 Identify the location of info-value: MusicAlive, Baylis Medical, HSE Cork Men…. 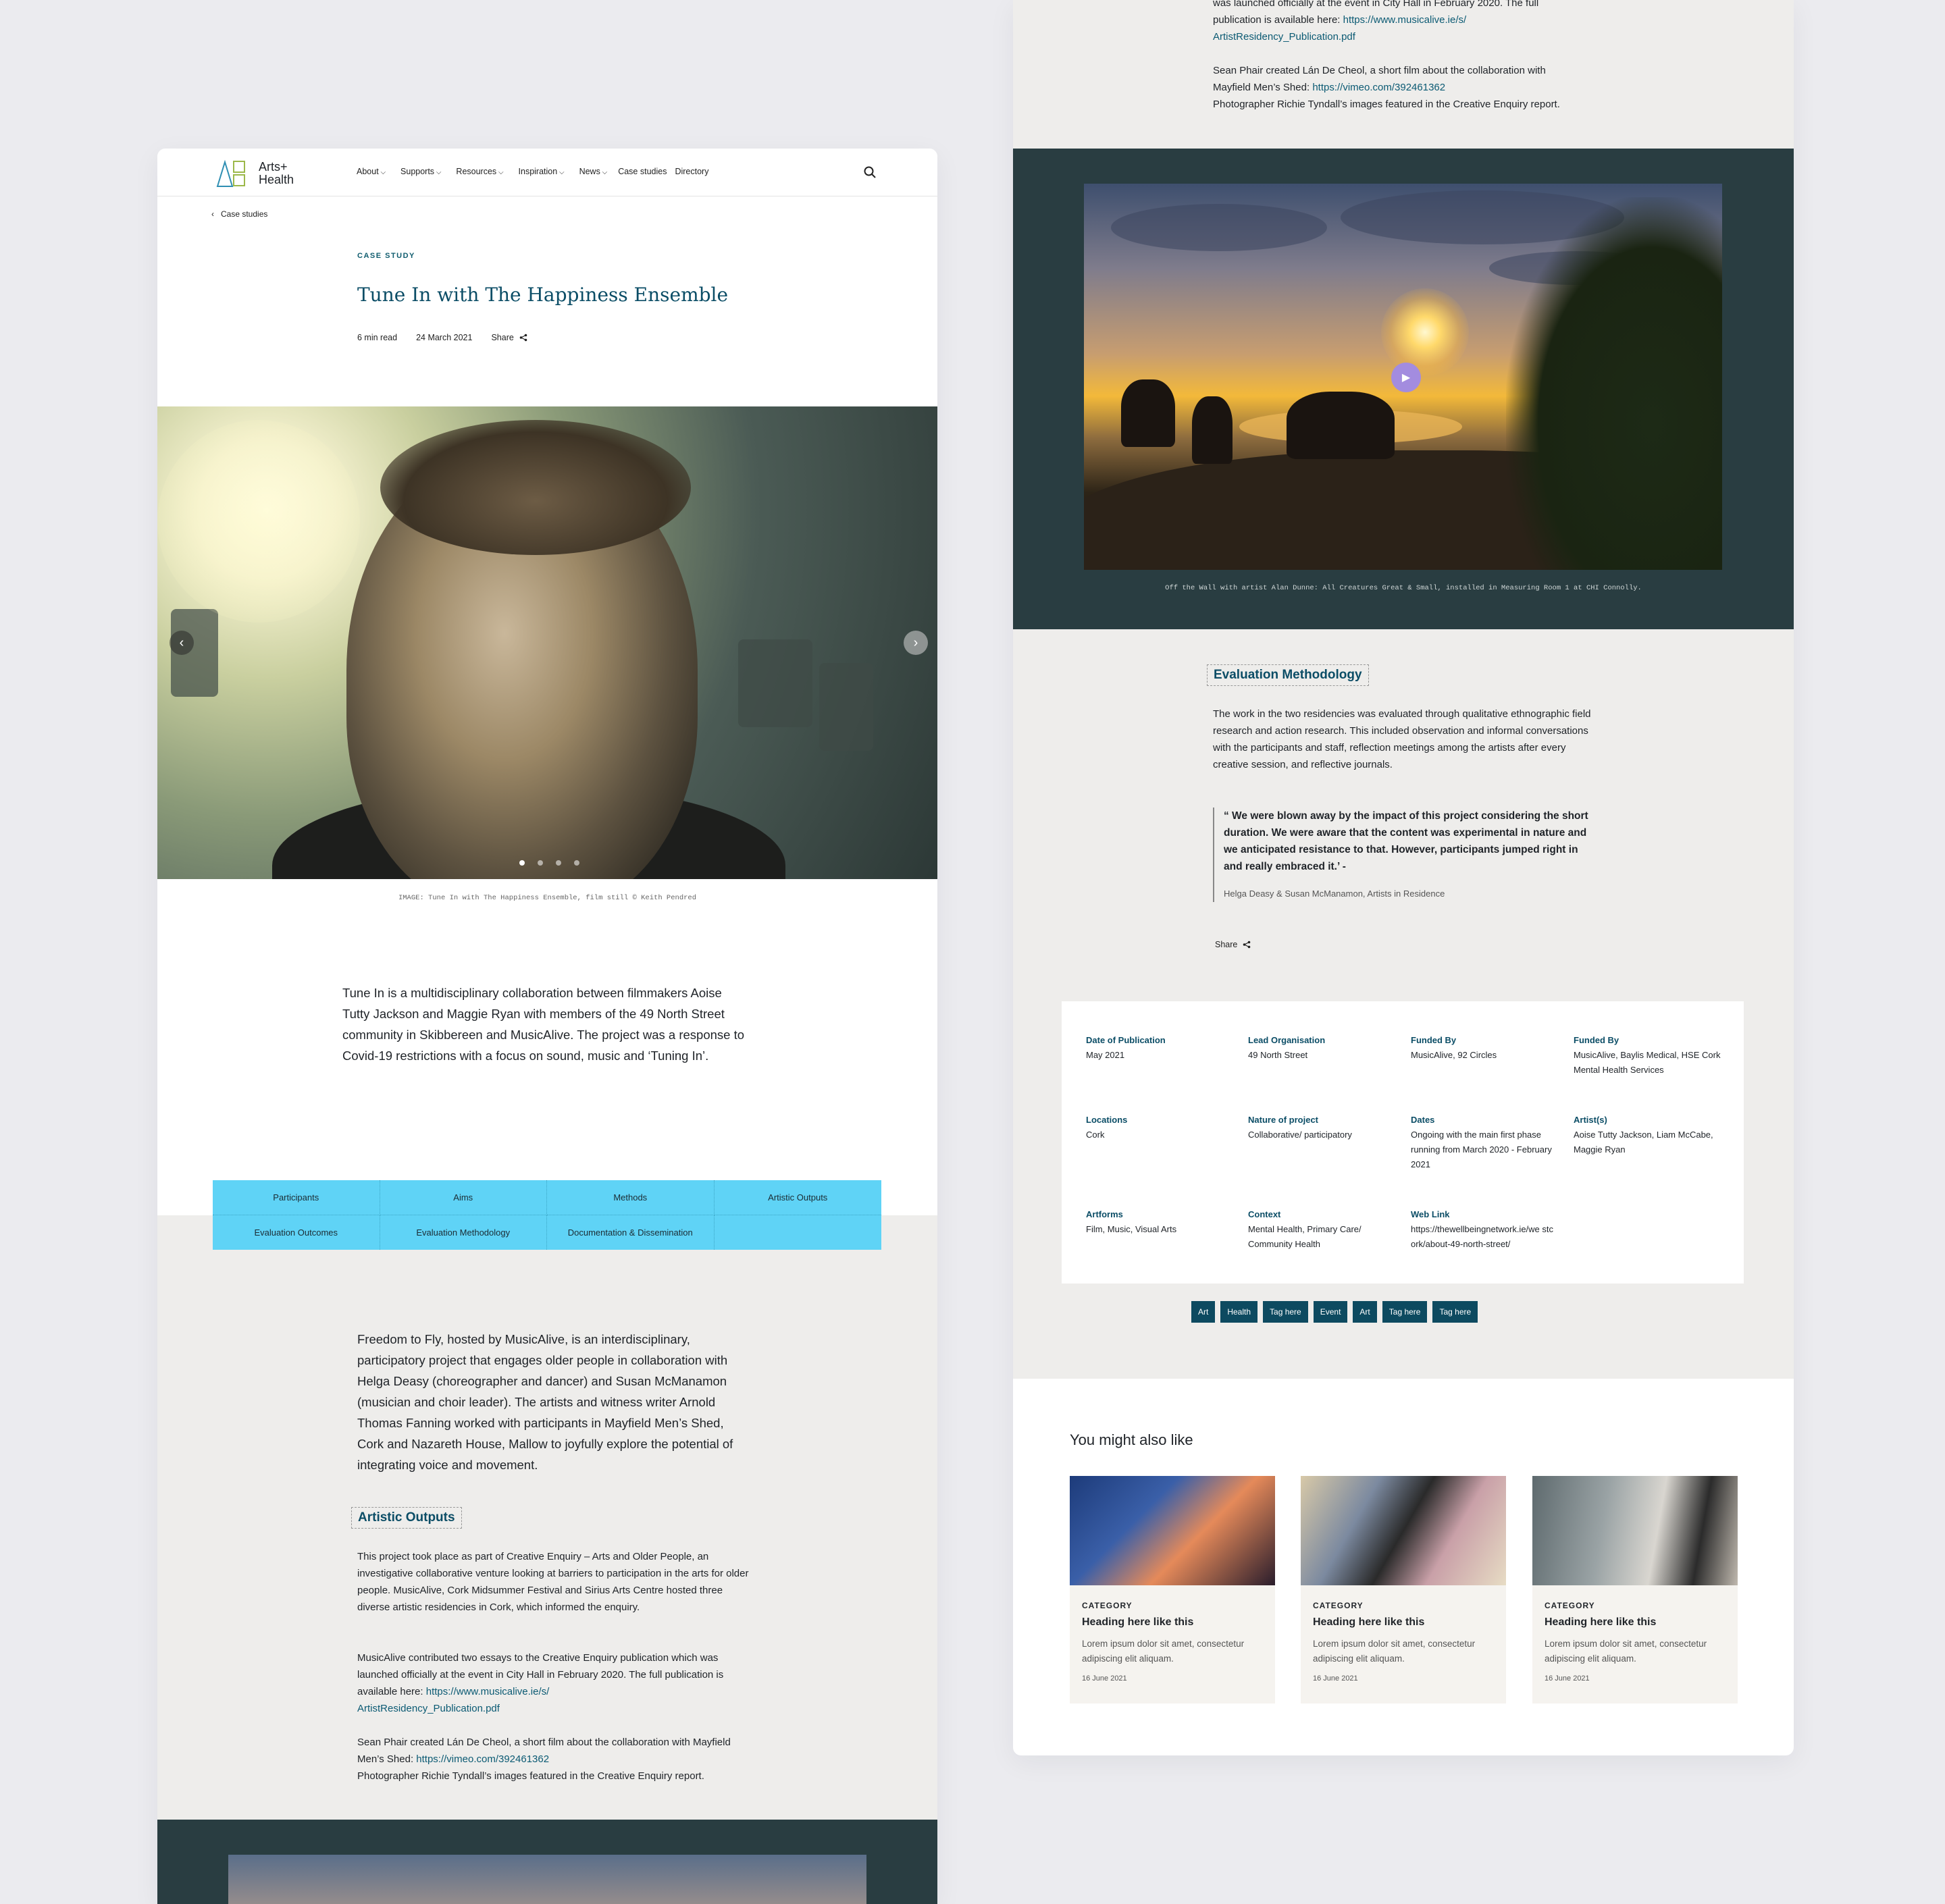
(1647, 1062).